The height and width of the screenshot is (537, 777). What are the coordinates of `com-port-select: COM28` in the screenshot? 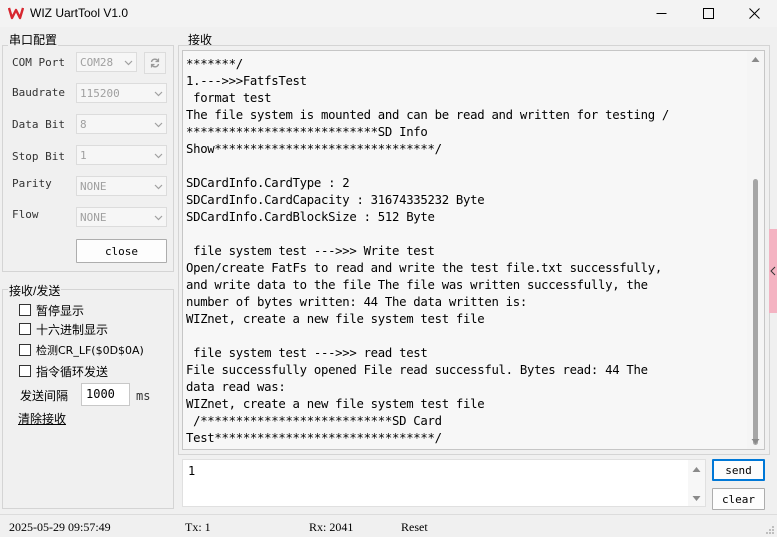 It's located at (106, 62).